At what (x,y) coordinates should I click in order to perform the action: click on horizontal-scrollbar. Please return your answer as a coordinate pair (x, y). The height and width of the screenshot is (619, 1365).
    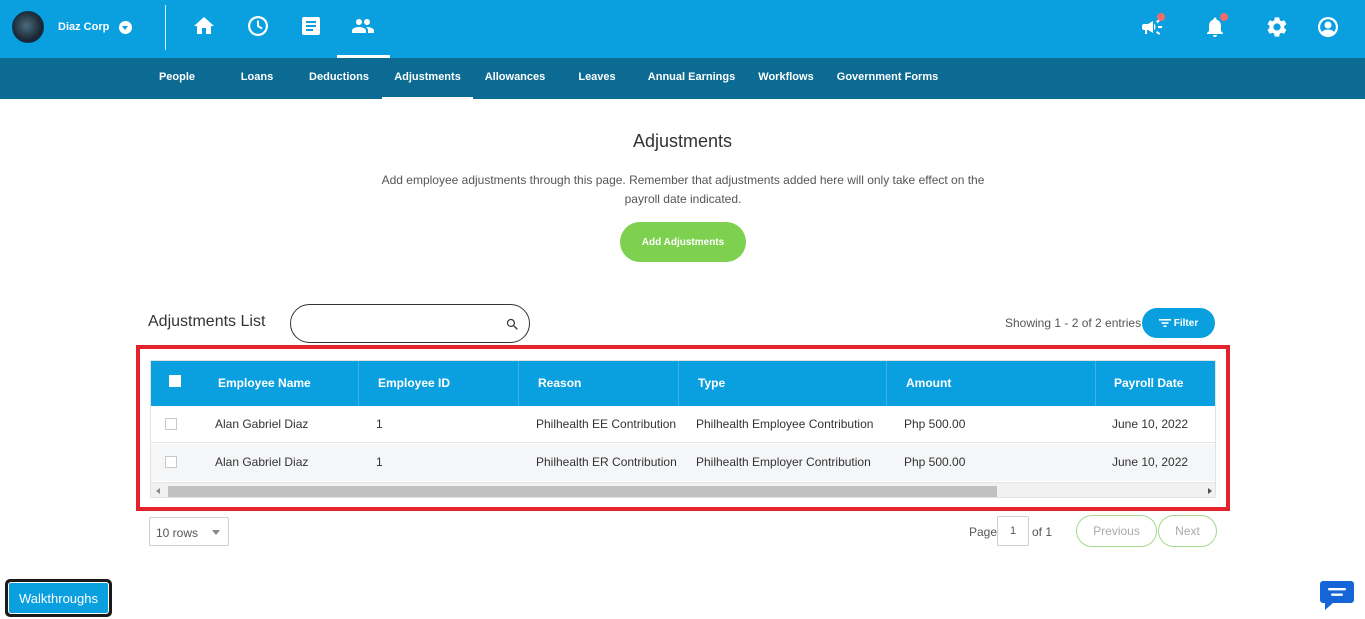
    Looking at the image, I should click on (683, 489).